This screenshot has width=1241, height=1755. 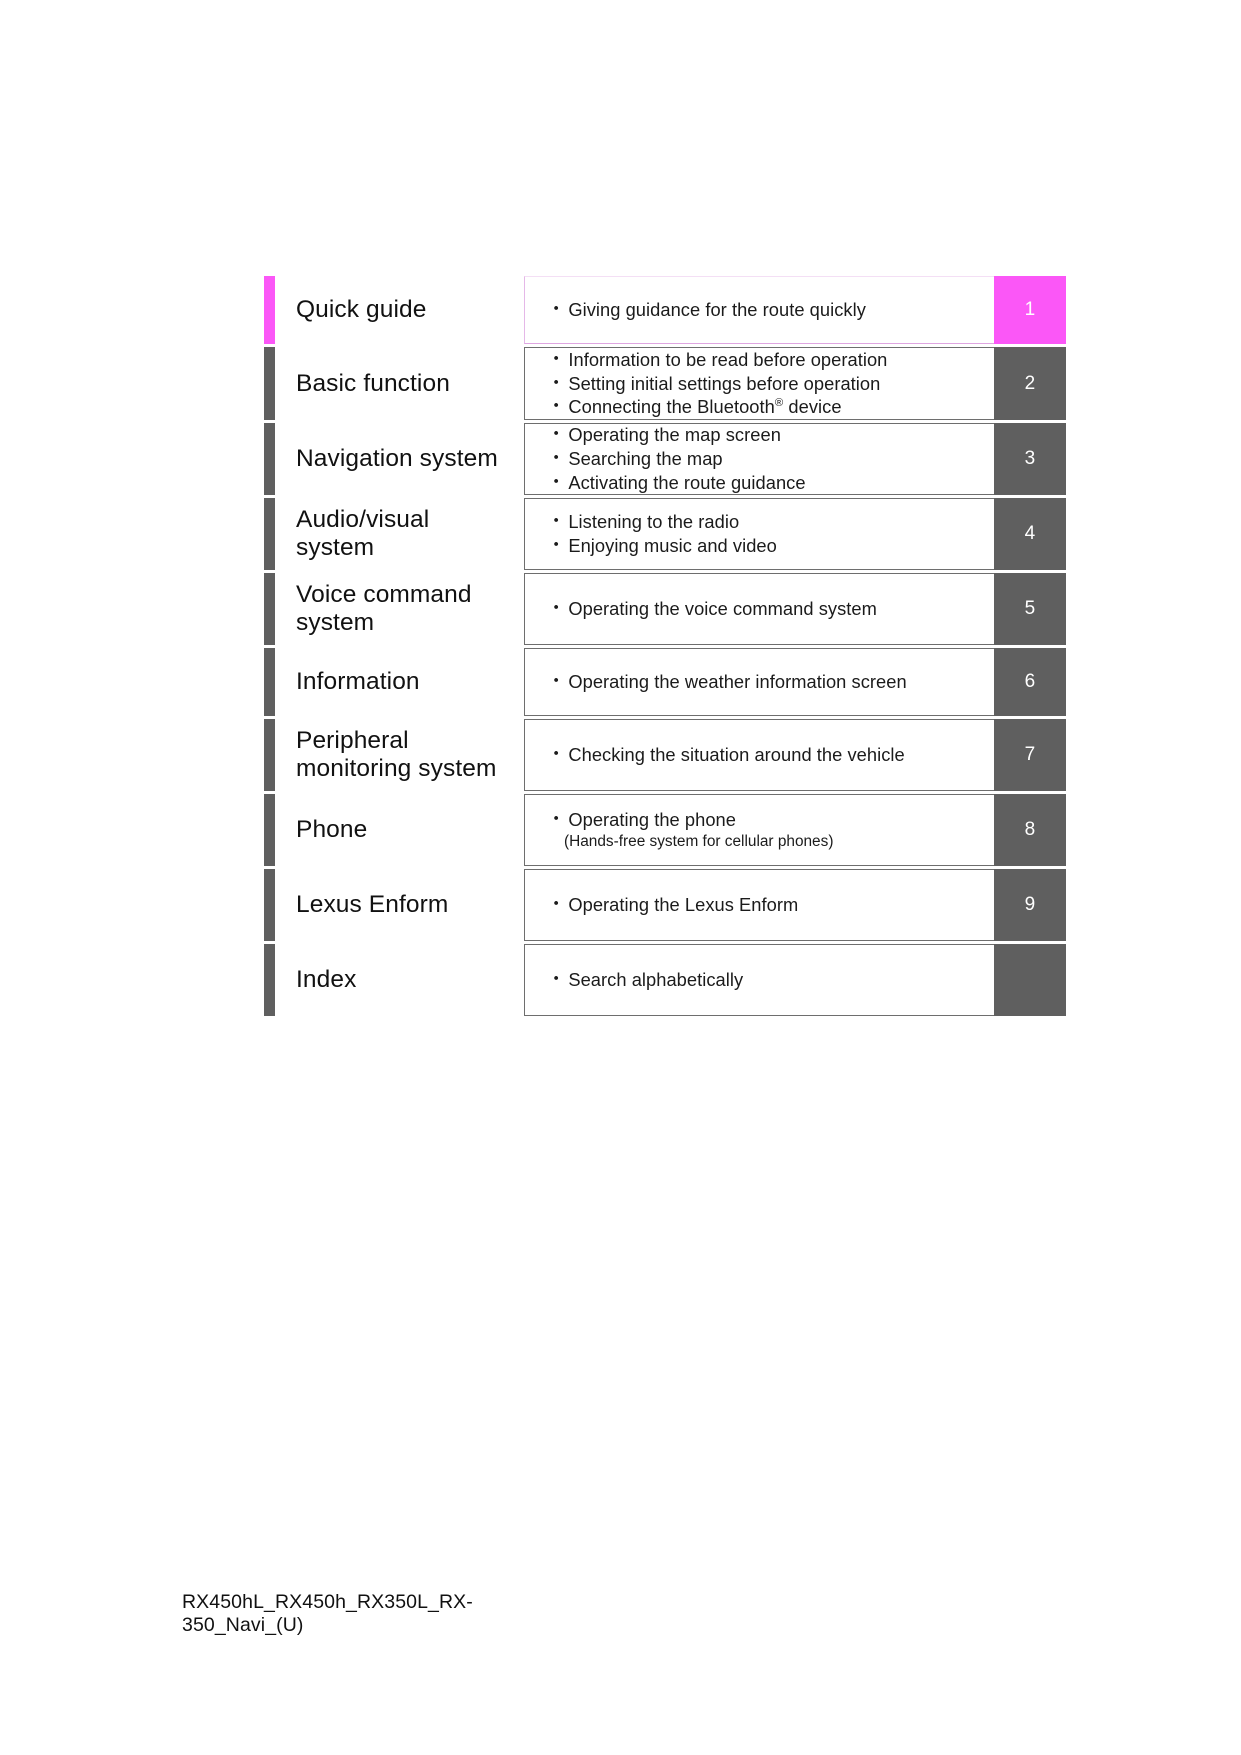 I want to click on footer-line-1: RX450hL_RX450h_RX350L_RX-, so click(x=327, y=1602).